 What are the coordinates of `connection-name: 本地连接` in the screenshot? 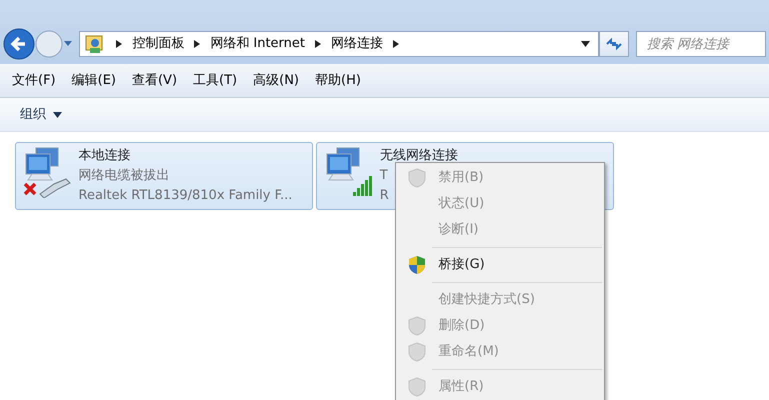 It's located at (104, 156).